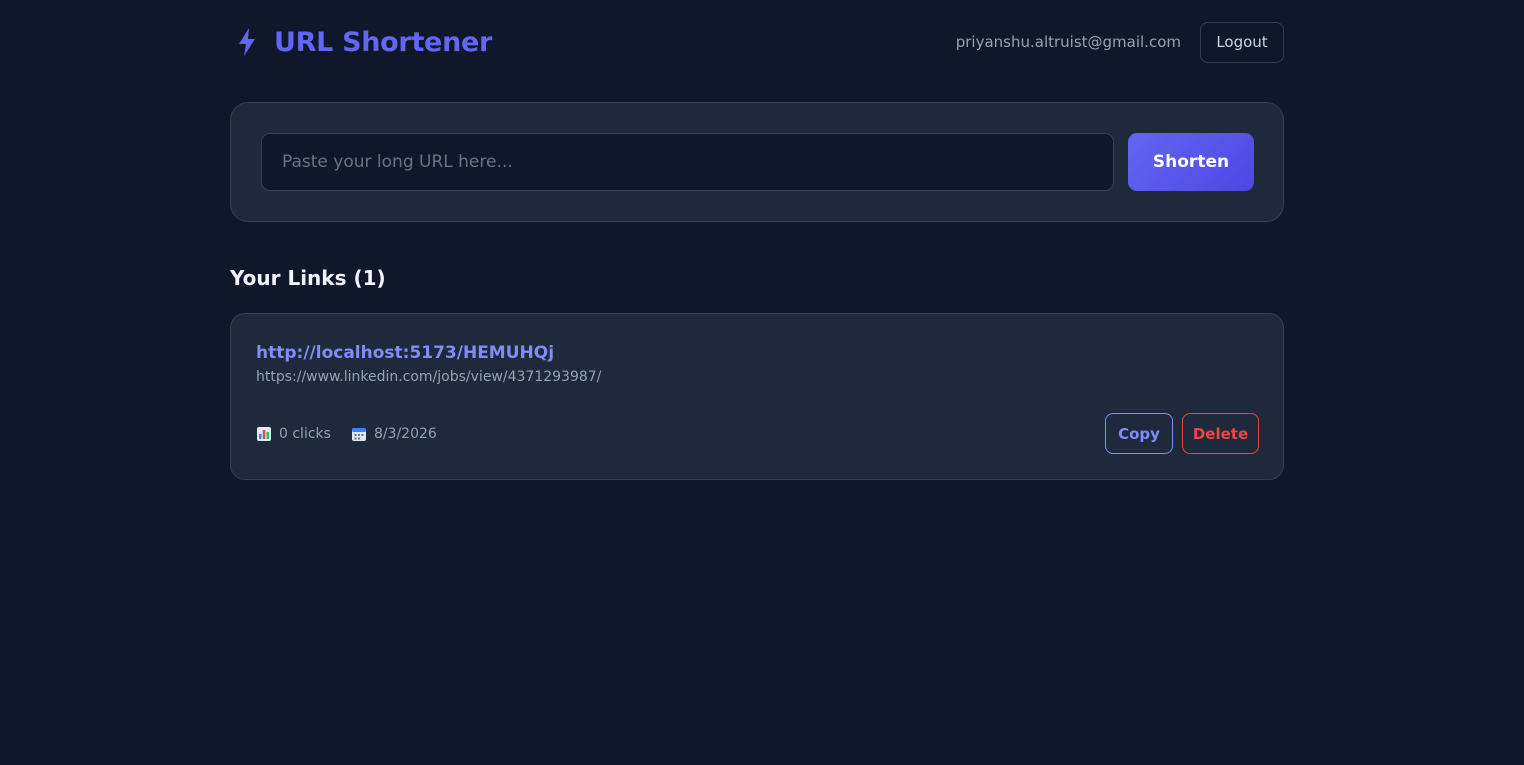  I want to click on link-stats: 0 clicks 8/3/2026, so click(346, 434).